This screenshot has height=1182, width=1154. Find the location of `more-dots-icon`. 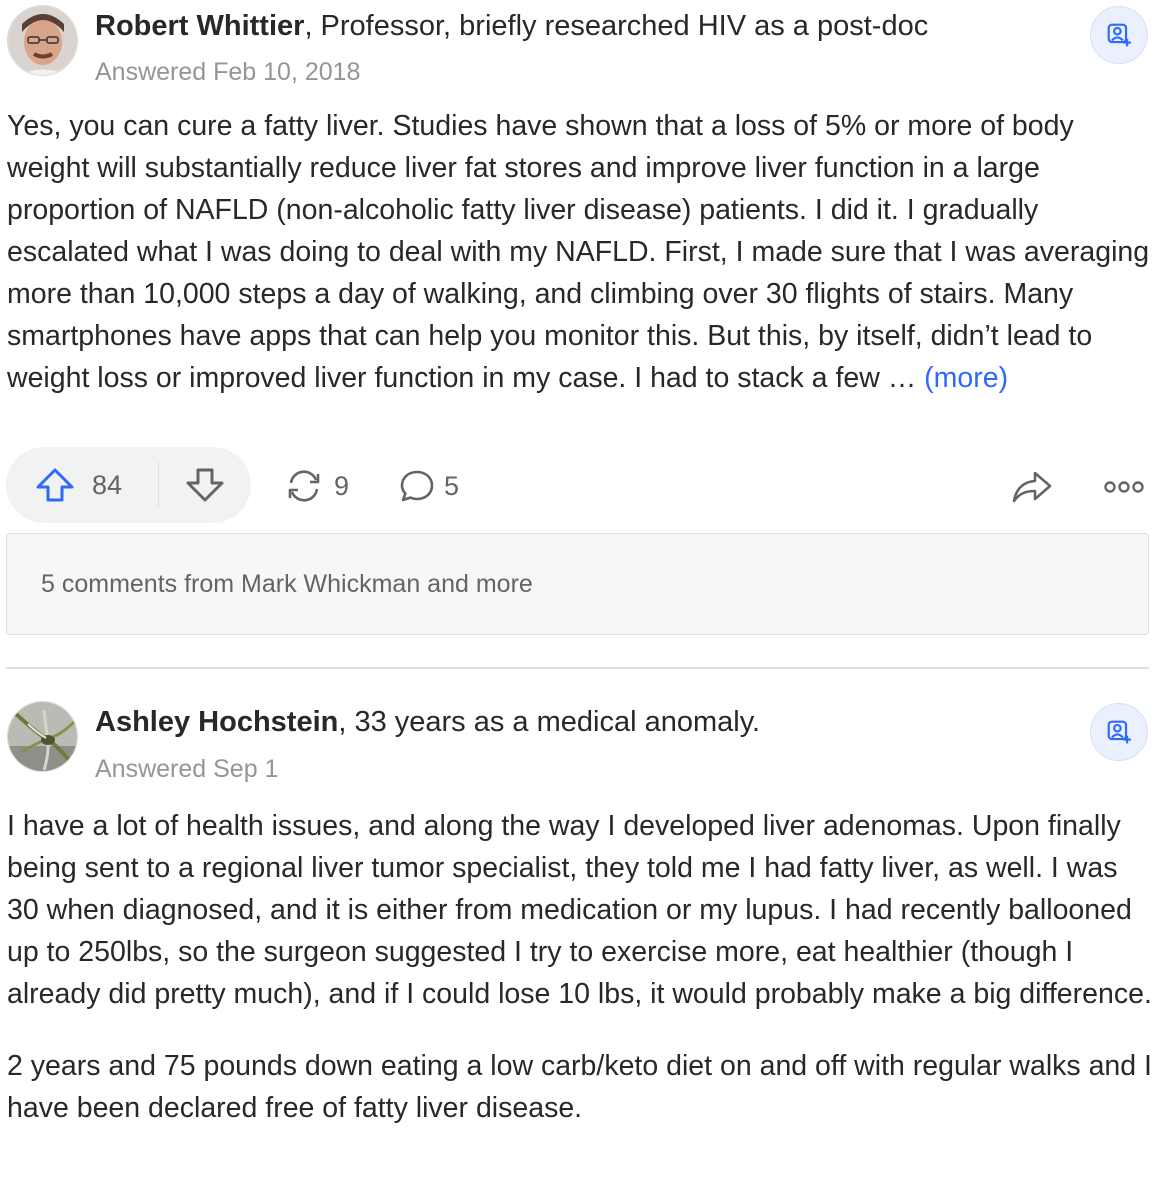

more-dots-icon is located at coordinates (1124, 487).